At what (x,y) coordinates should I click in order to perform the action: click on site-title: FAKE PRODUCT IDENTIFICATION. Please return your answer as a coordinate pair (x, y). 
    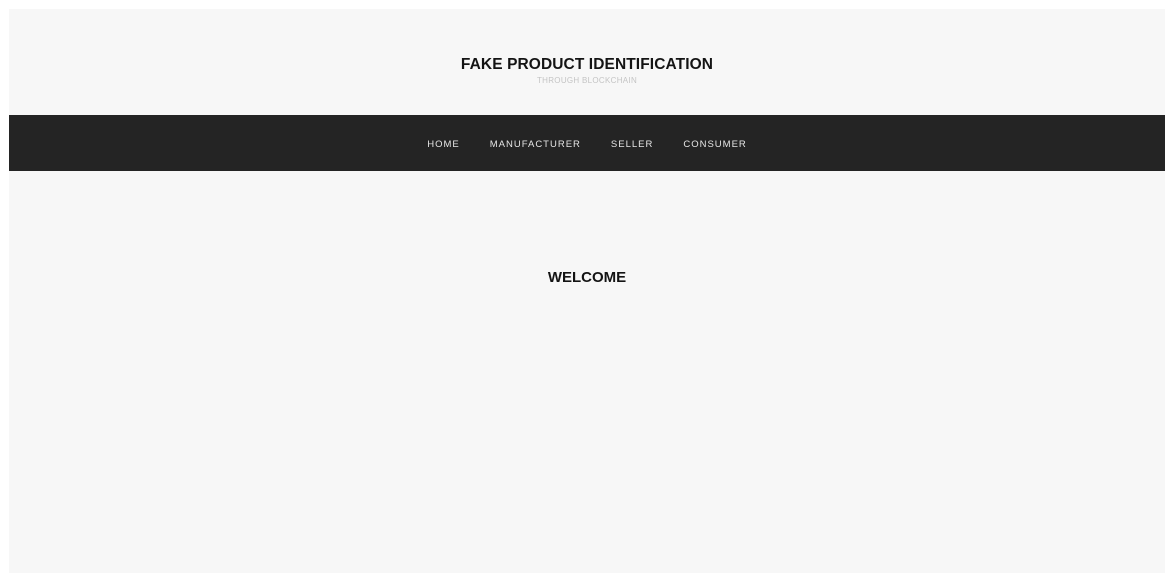
    Looking at the image, I should click on (587, 64).